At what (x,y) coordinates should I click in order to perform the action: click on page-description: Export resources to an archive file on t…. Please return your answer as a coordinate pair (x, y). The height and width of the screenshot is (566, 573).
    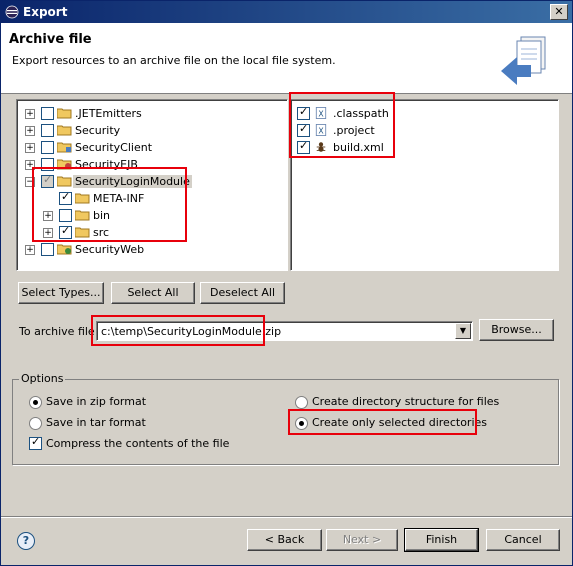
    Looking at the image, I should click on (174, 60).